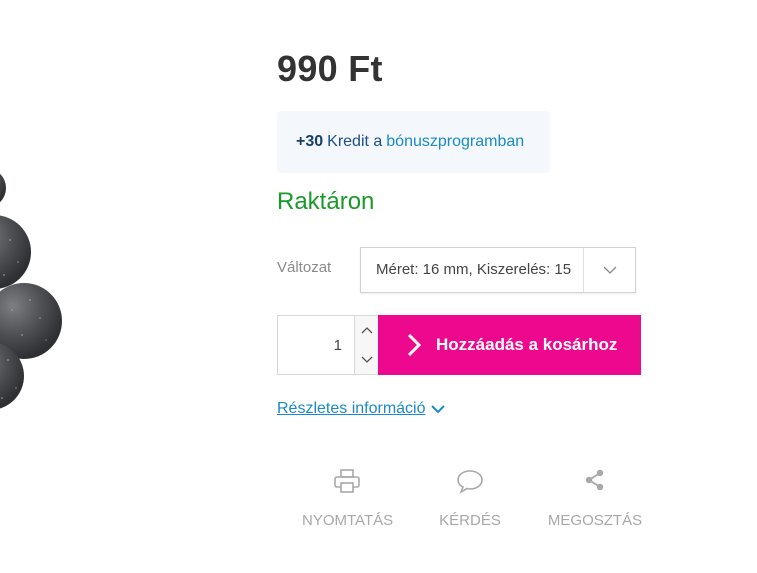 The image size is (757, 573). Describe the element at coordinates (527, 344) in the screenshot. I see `add-to-cart-label: Hozzáadás a kosárhoz` at that location.